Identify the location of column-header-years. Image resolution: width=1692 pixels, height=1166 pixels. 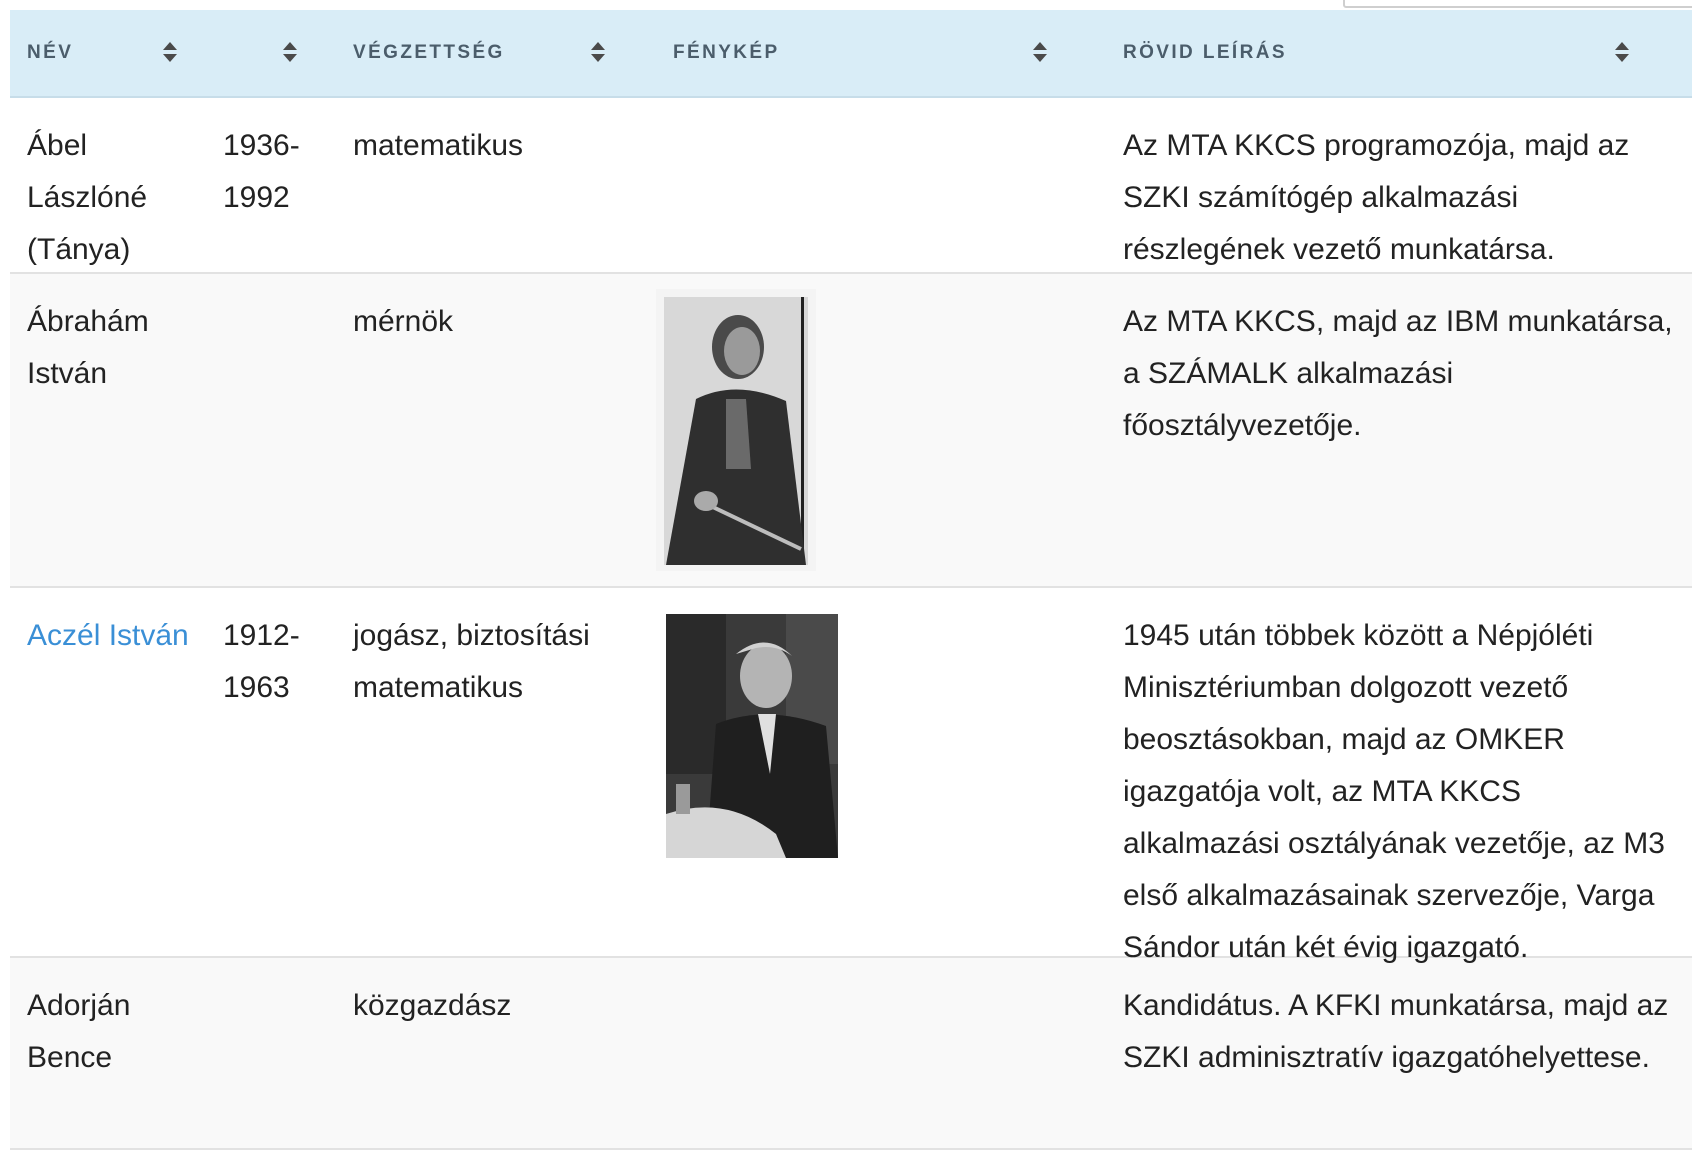
(271, 53).